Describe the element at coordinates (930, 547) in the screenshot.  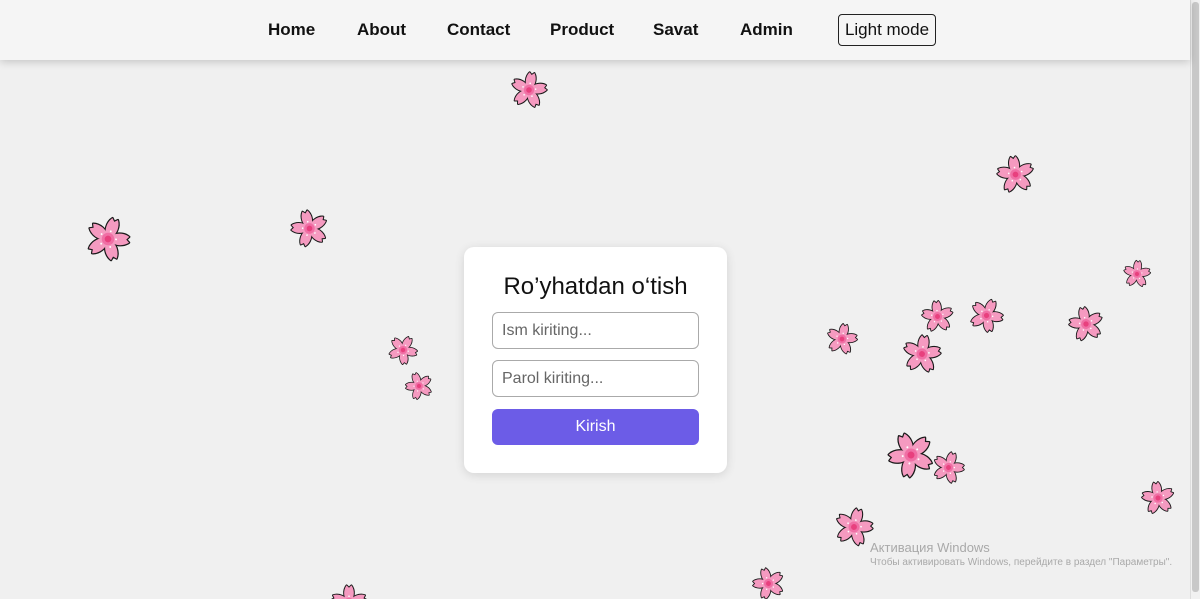
I see `watermark-title: Активация Windows` at that location.